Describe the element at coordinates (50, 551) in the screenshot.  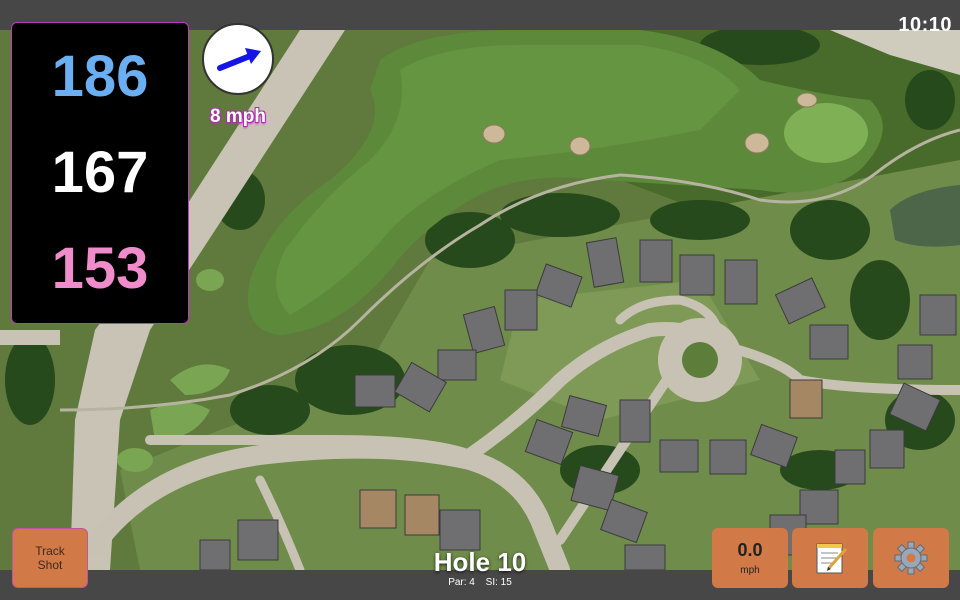
I see `track-shot-label-line1: Track` at that location.